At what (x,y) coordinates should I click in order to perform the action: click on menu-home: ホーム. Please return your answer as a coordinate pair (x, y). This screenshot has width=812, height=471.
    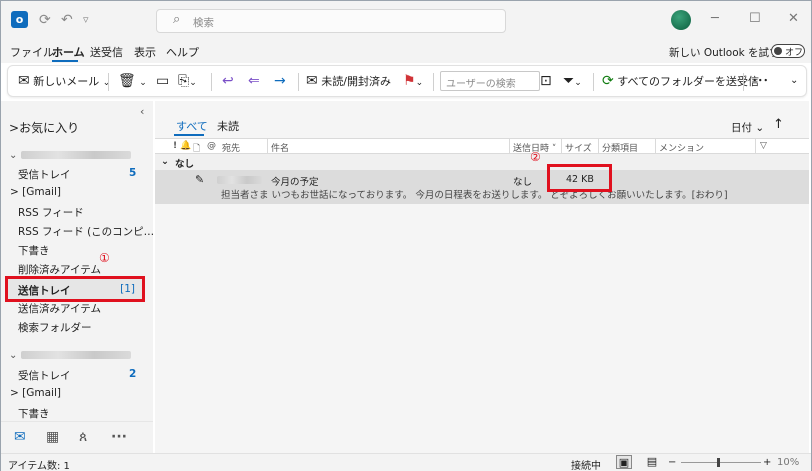
    Looking at the image, I should click on (68, 52).